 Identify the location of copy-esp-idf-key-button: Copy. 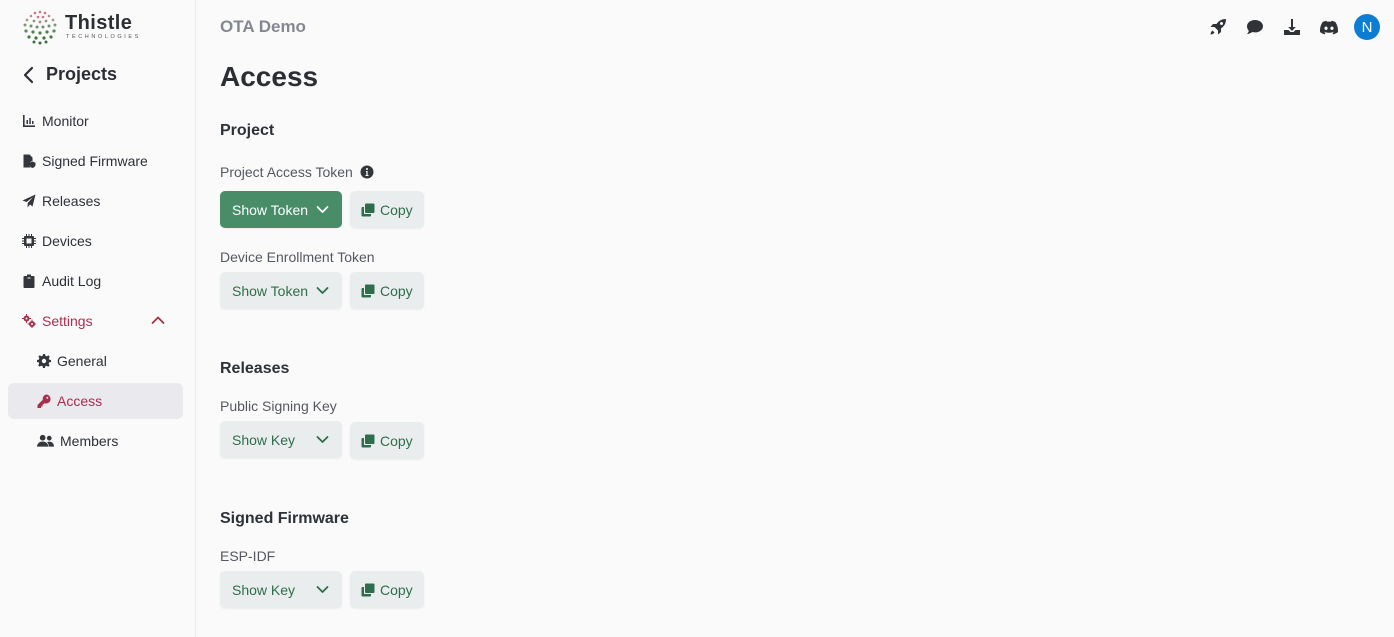
(387, 589).